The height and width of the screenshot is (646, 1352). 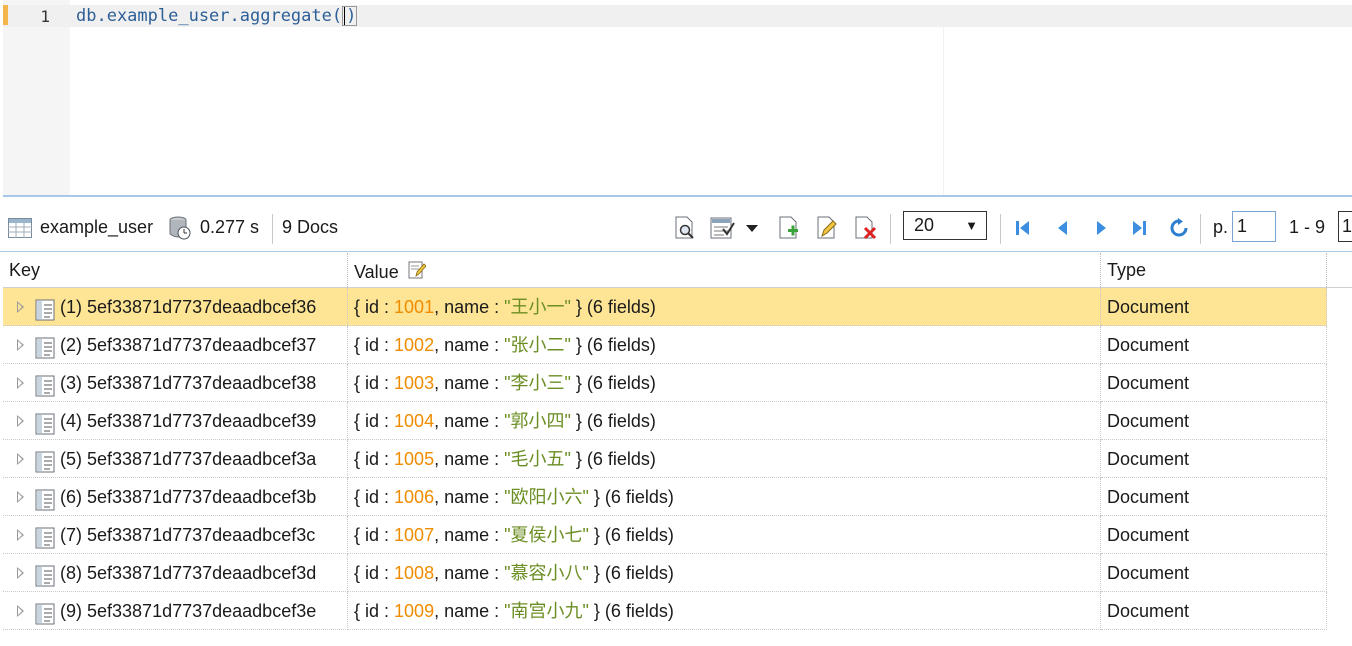 What do you see at coordinates (188, 497) in the screenshot?
I see `row-key: (6) 5ef33871d7737deaadbcef3b` at bounding box center [188, 497].